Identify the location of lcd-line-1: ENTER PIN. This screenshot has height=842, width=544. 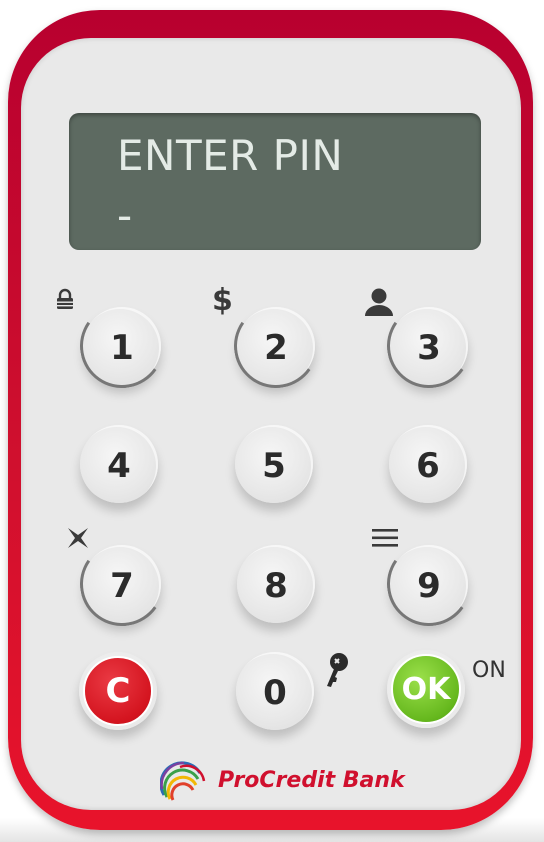
(230, 155).